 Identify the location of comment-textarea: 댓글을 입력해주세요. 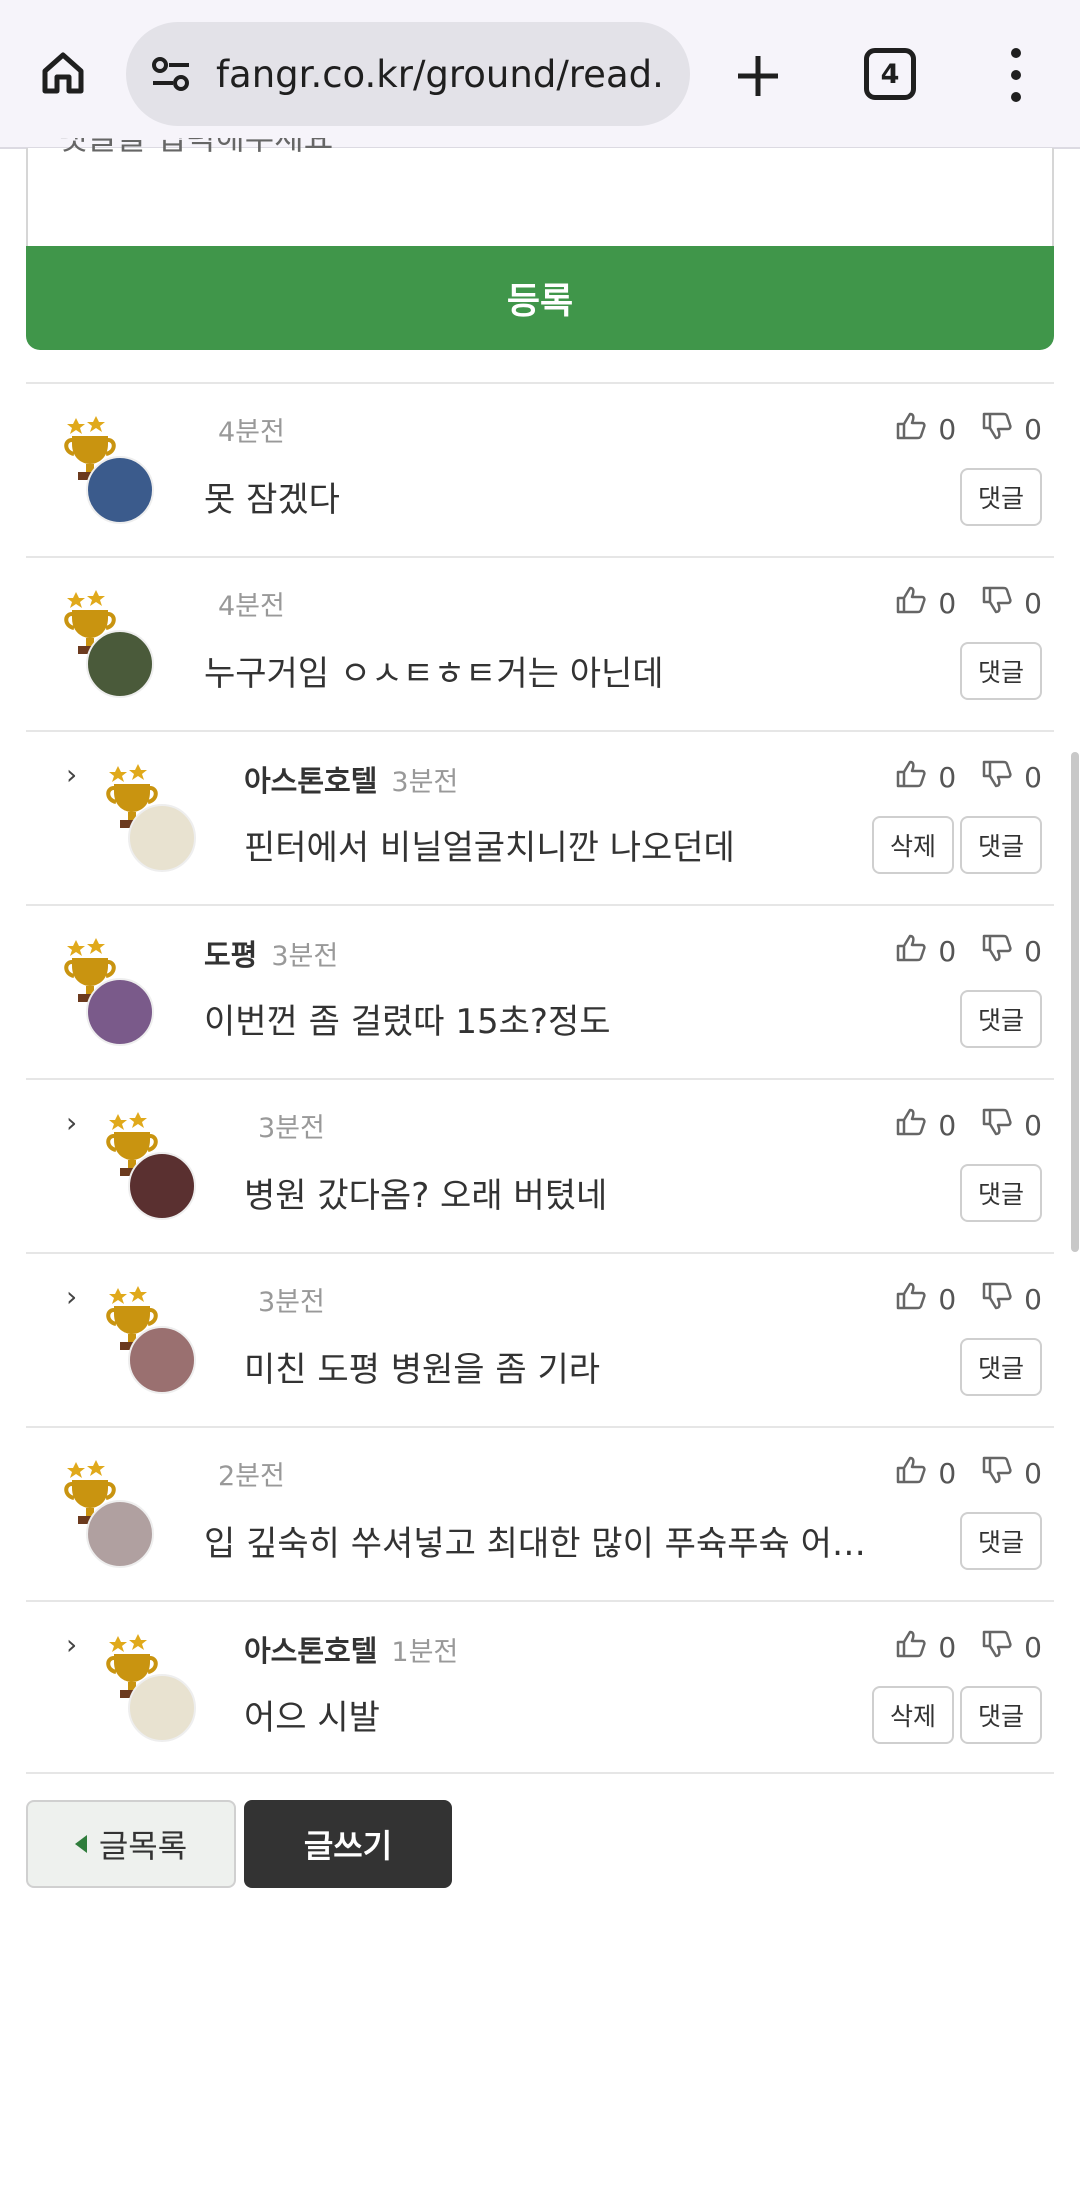
(540, 193).